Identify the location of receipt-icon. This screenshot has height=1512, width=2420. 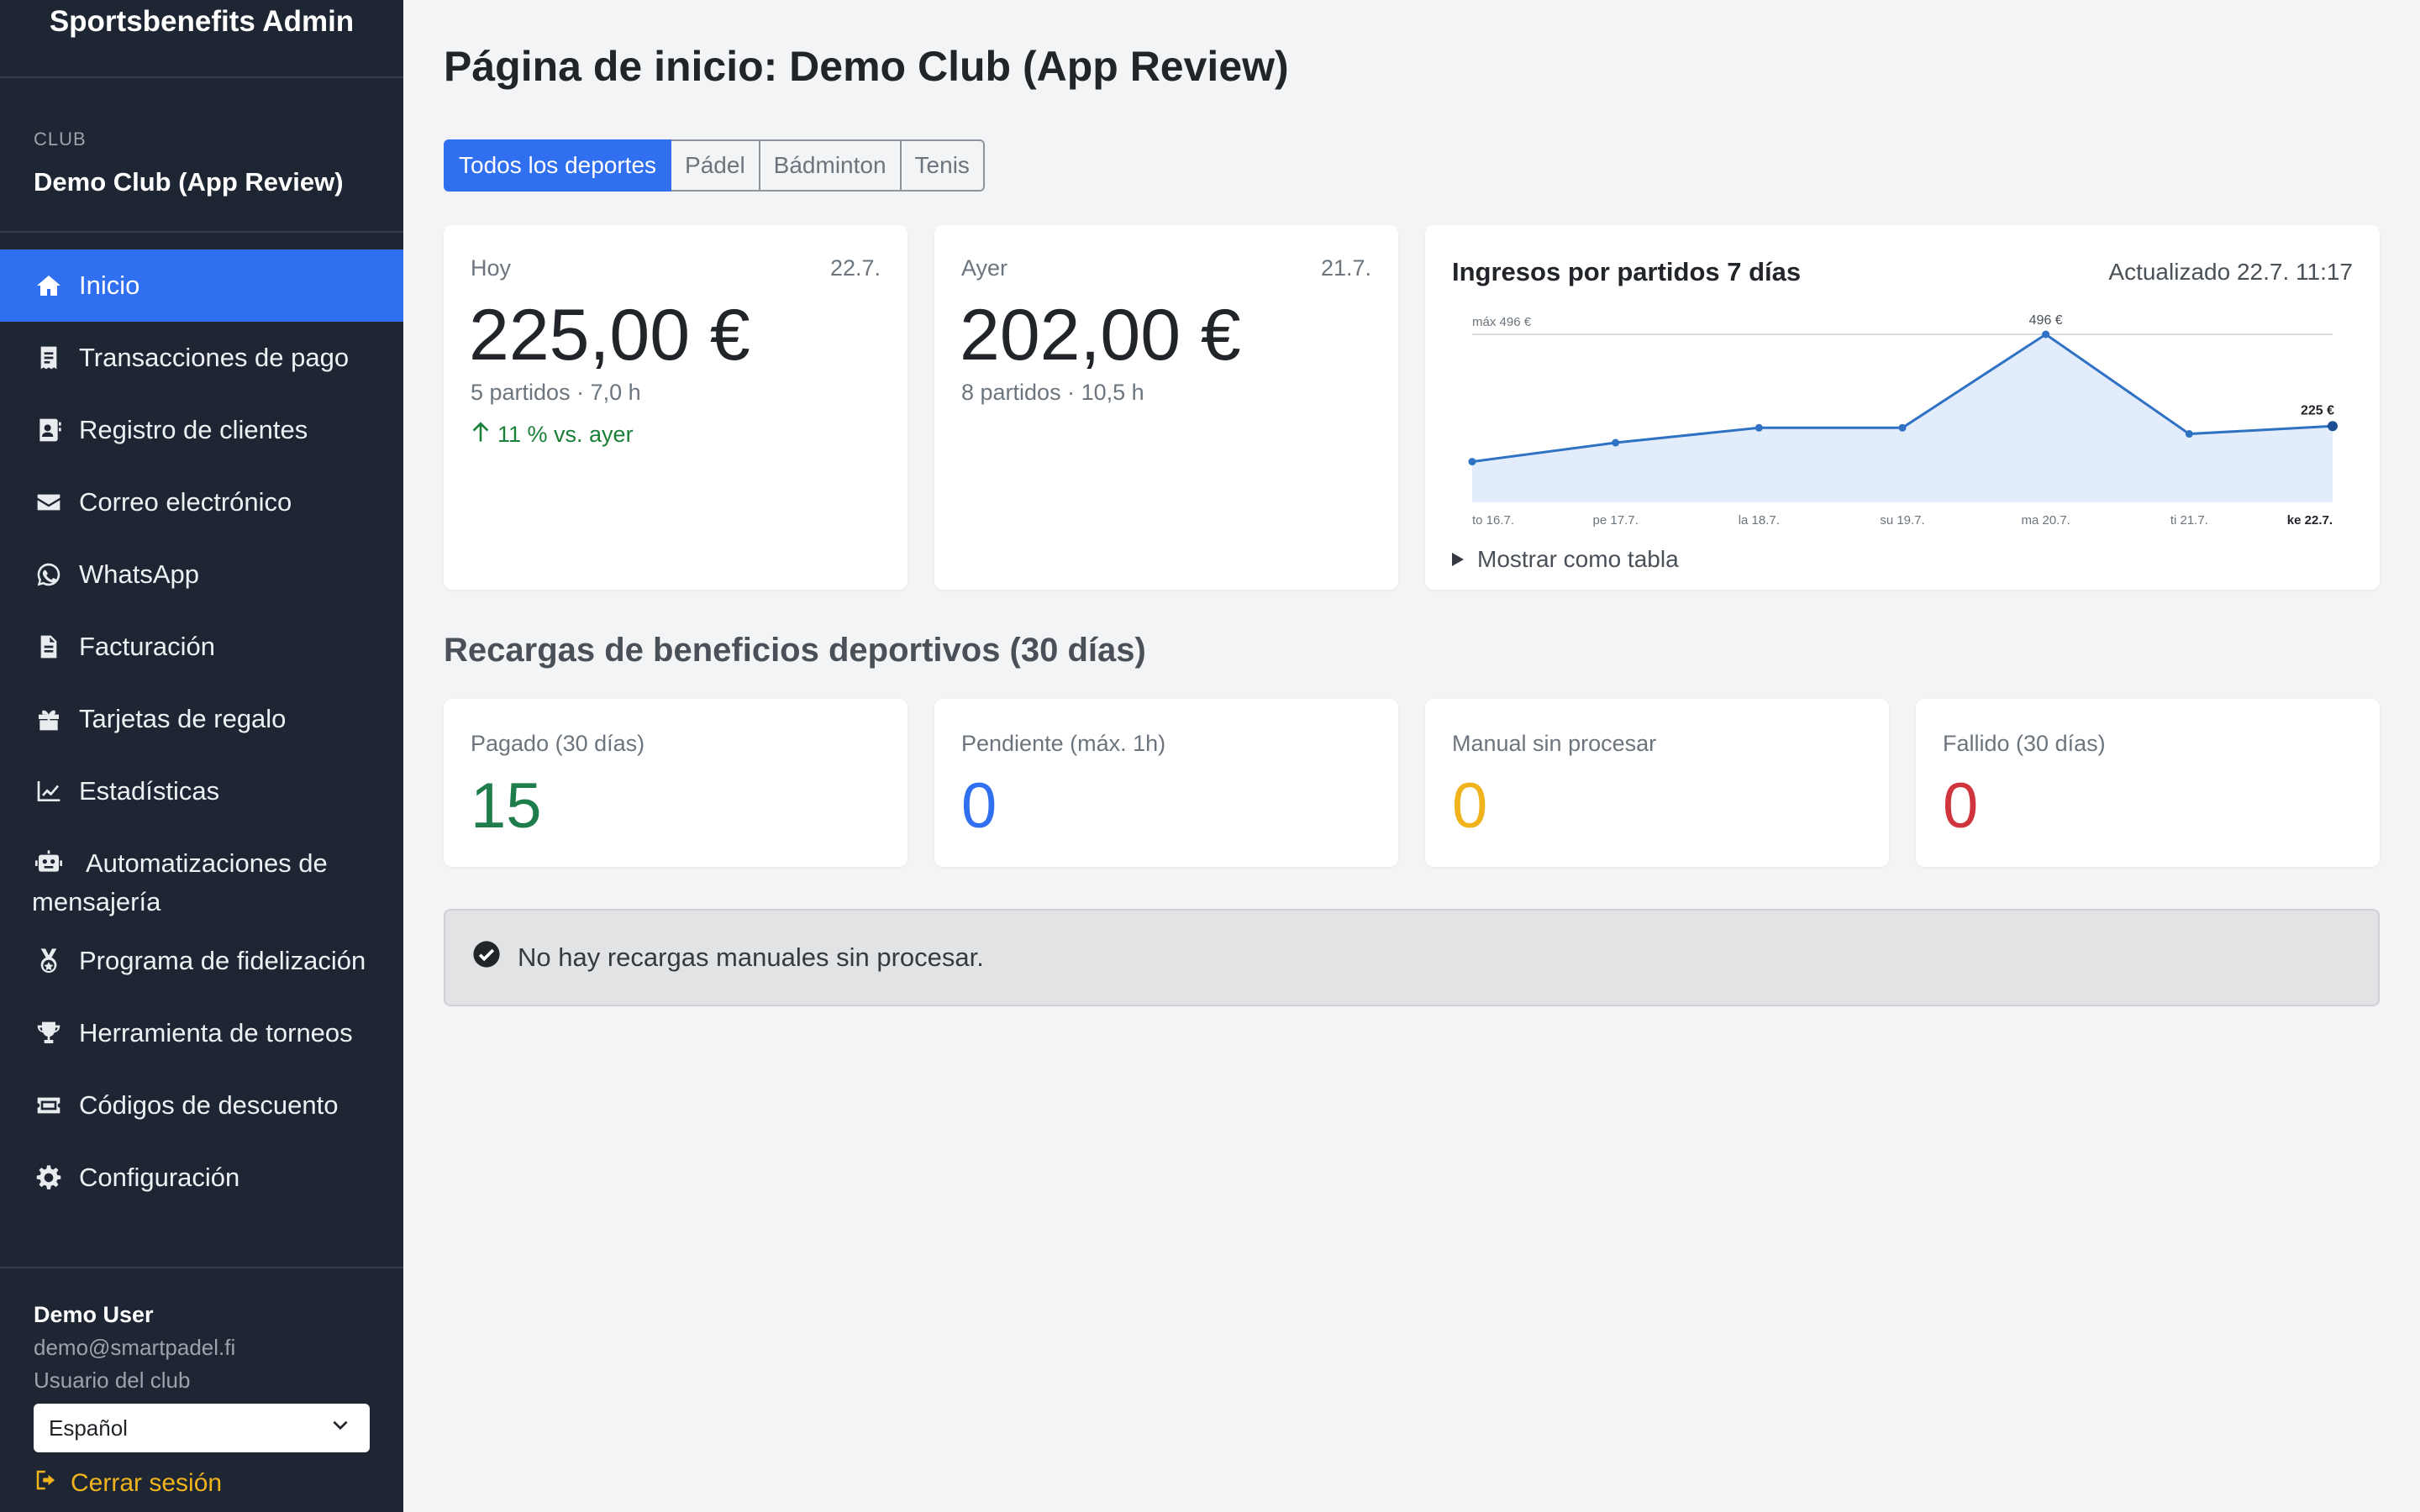
(49, 358).